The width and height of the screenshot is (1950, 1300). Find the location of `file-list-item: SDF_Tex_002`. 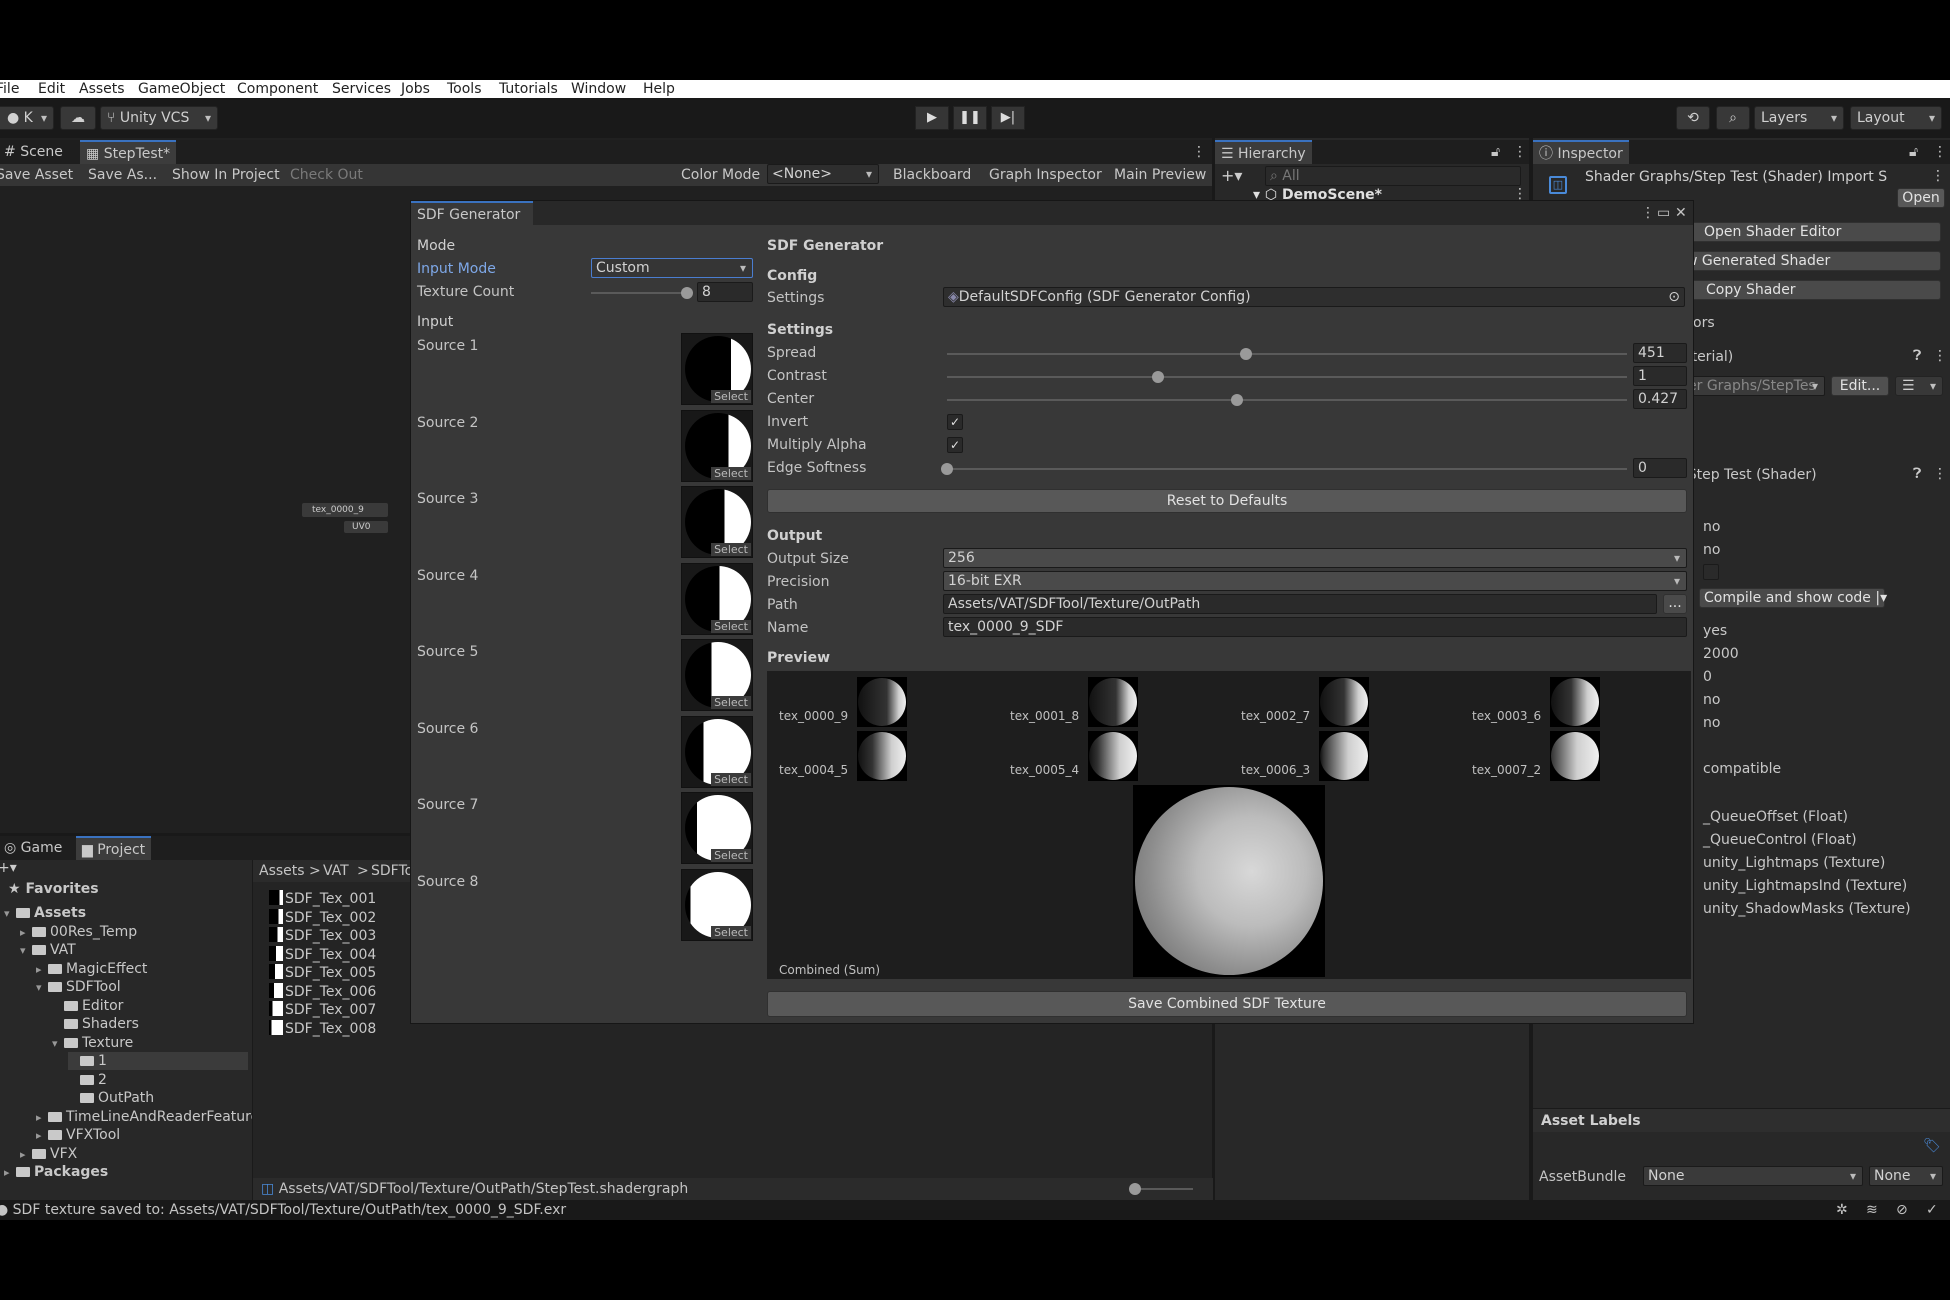

file-list-item: SDF_Tex_002 is located at coordinates (322, 917).